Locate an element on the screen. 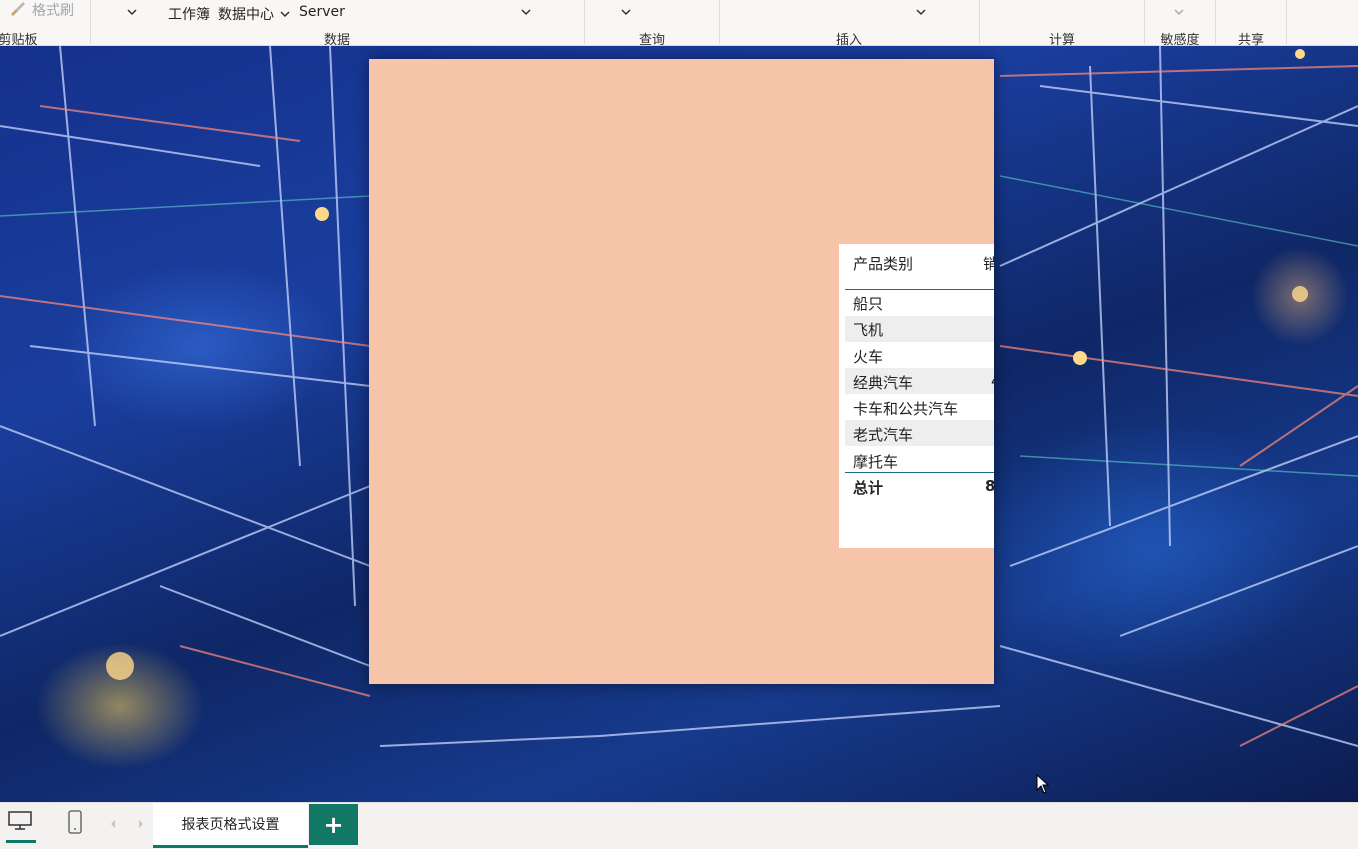  mobile-view-button is located at coordinates (75, 824).